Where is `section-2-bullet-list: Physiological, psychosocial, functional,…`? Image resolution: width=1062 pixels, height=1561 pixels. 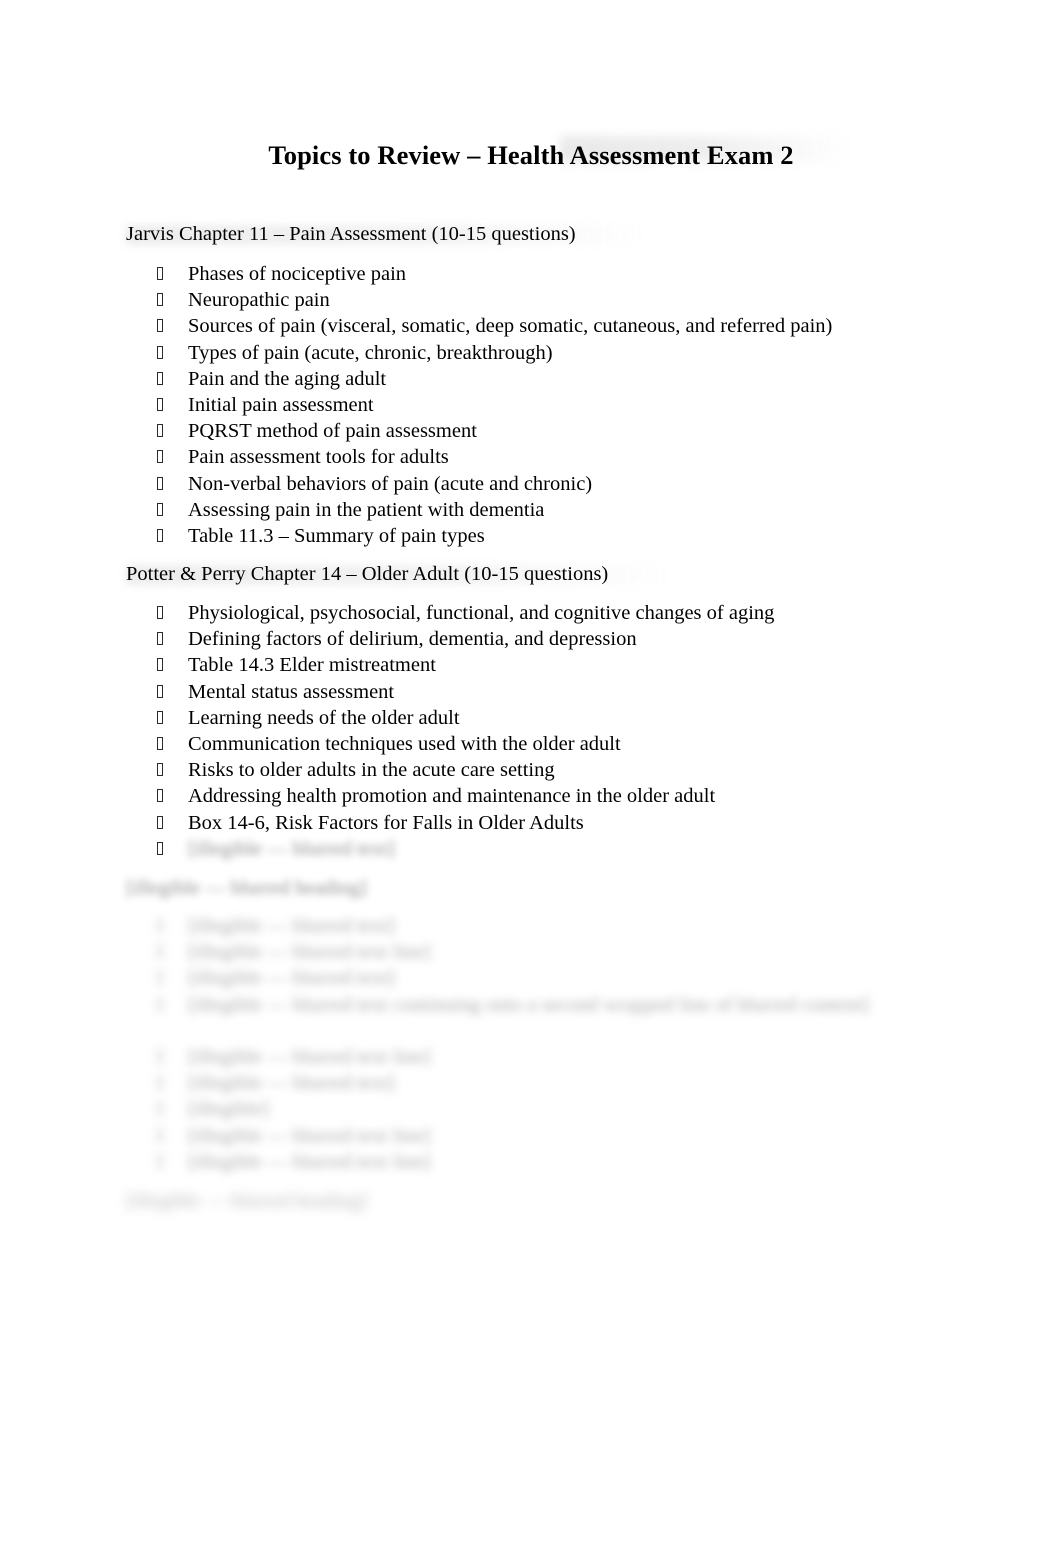
section-2-bullet-list: Physiological, psychosocial, functional,… is located at coordinates (566, 731).